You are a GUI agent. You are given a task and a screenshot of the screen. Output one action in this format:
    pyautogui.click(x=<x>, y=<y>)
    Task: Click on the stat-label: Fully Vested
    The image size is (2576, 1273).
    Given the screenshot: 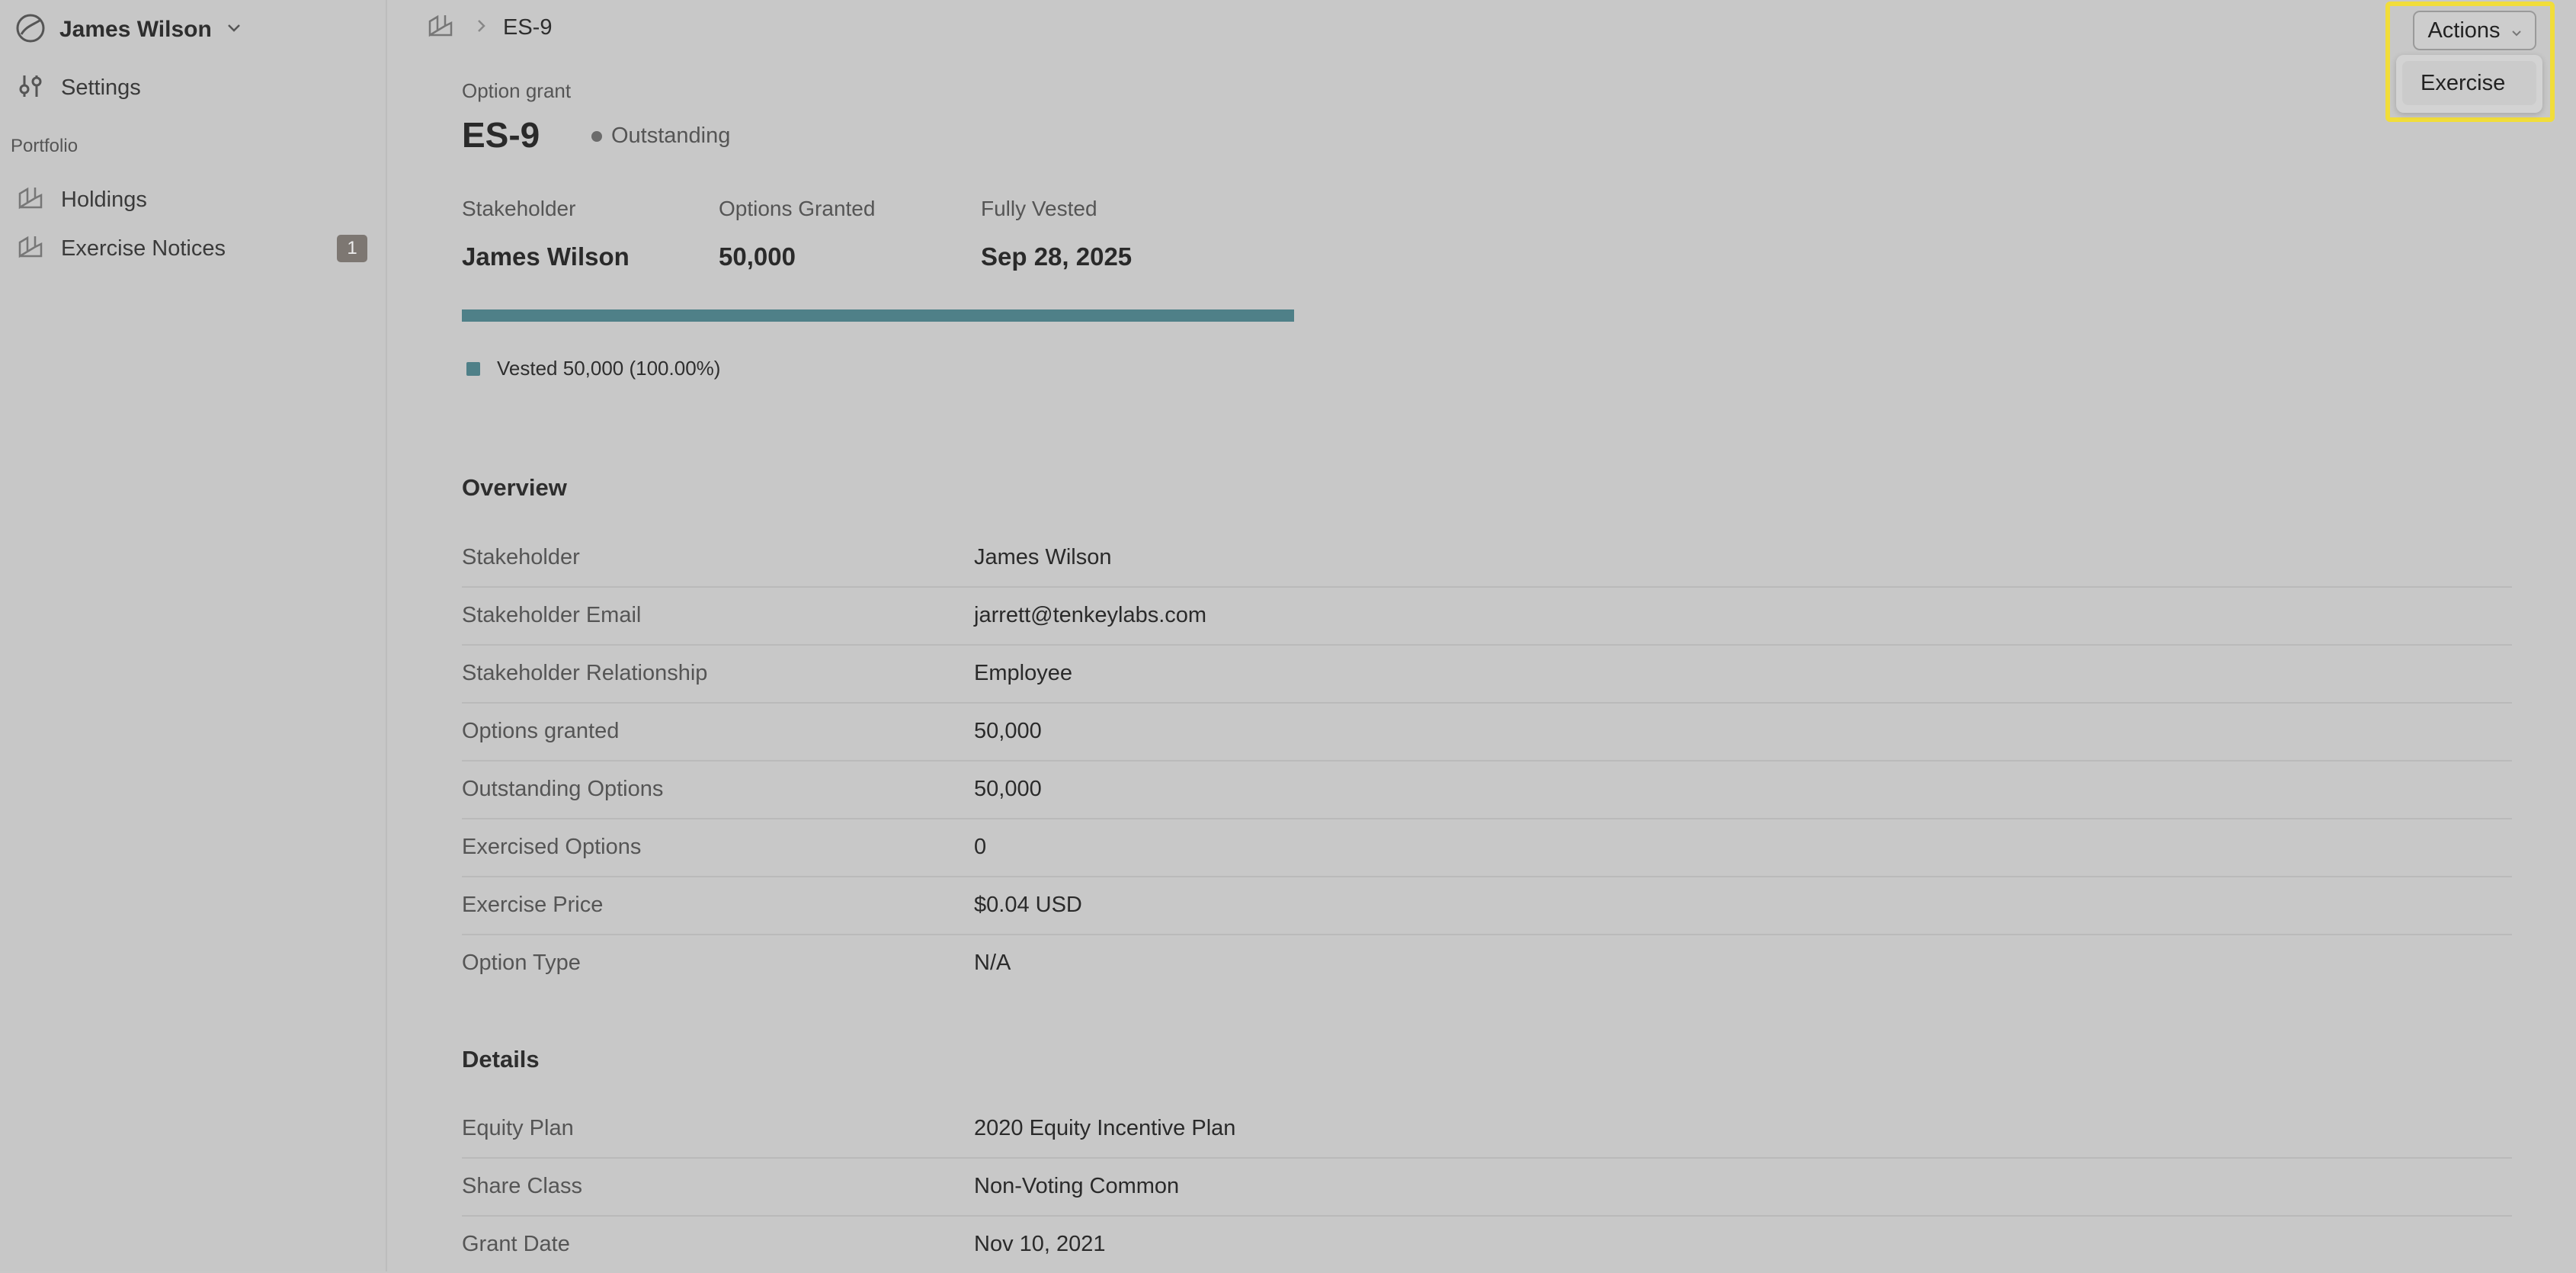 What is the action you would take?
    pyautogui.click(x=1039, y=208)
    